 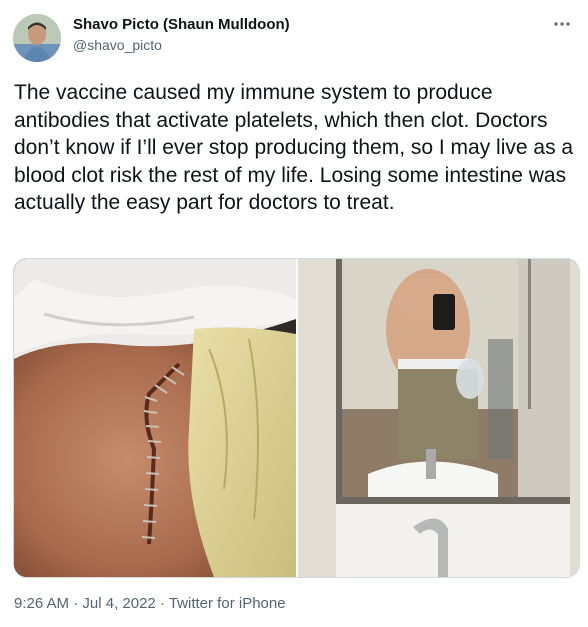 I want to click on avatar-photo, so click(x=37, y=38).